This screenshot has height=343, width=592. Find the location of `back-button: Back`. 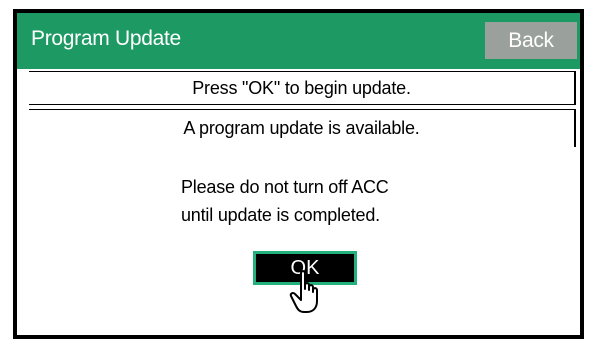

back-button: Back is located at coordinates (531, 40).